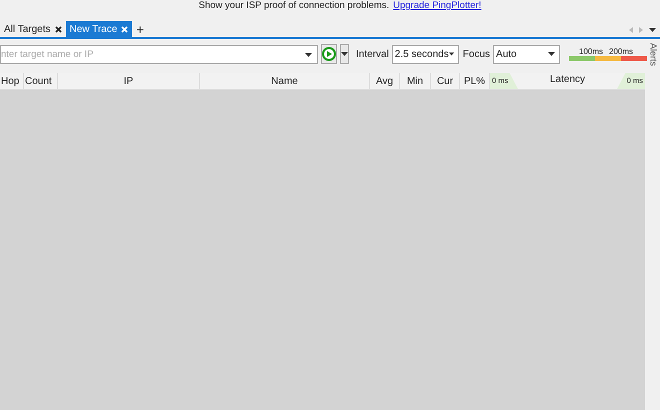  I want to click on play-icon, so click(329, 54).